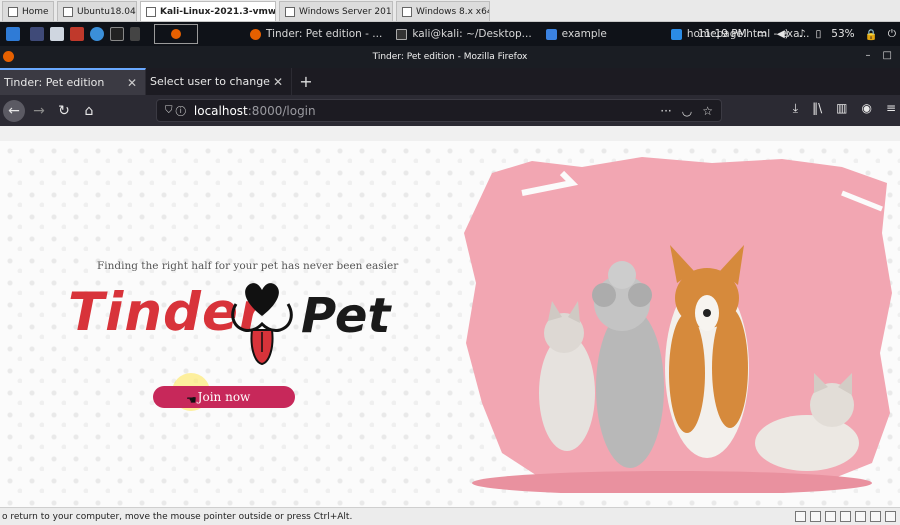  I want to click on vm-tab-home: Home ×, so click(28, 11).